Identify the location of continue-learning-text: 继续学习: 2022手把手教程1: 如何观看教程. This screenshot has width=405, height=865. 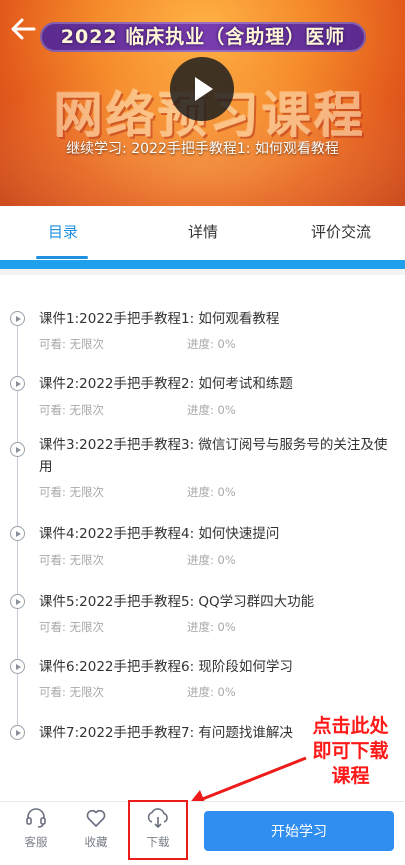
(202, 148).